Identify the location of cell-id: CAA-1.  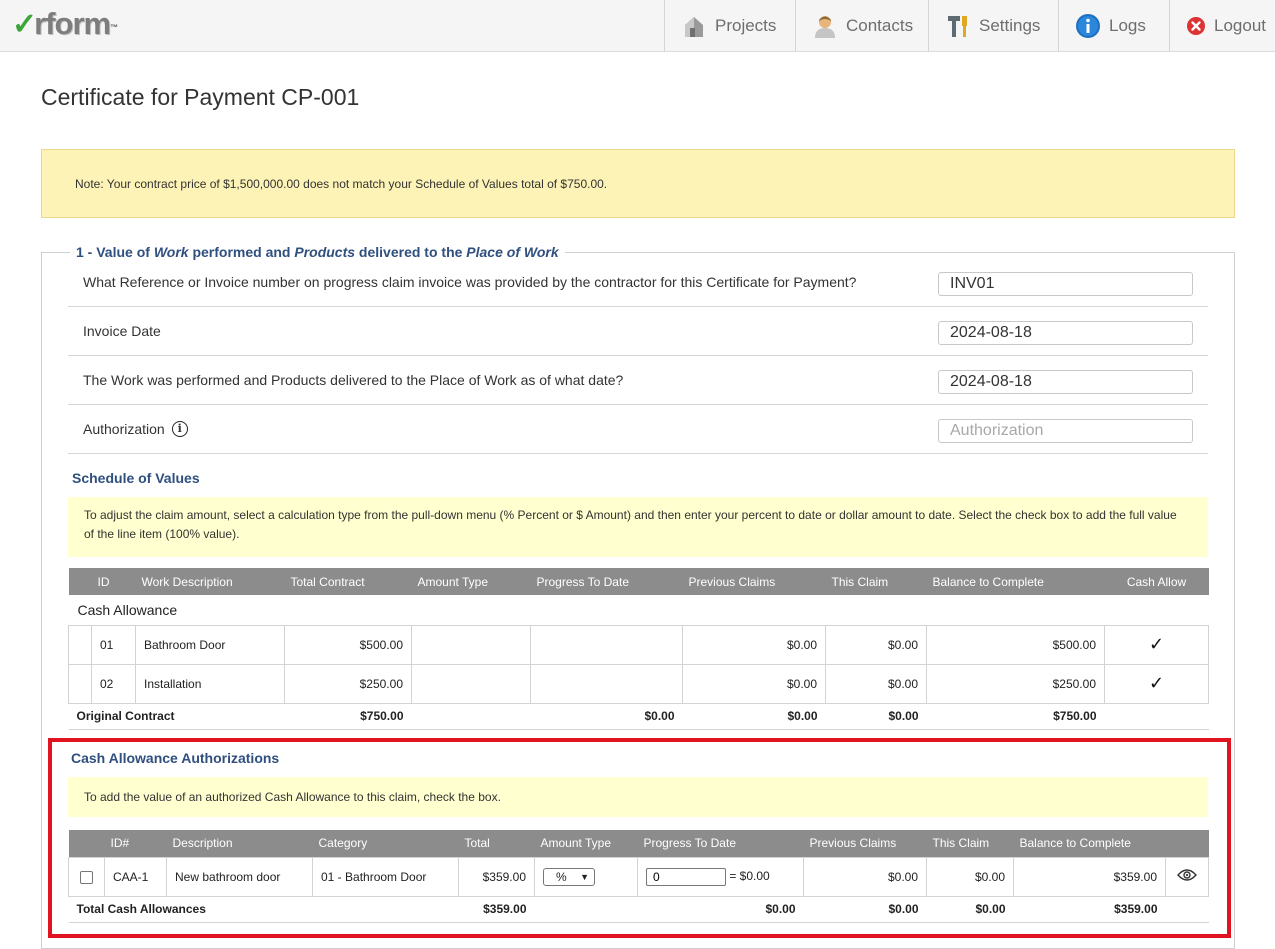
(135, 876).